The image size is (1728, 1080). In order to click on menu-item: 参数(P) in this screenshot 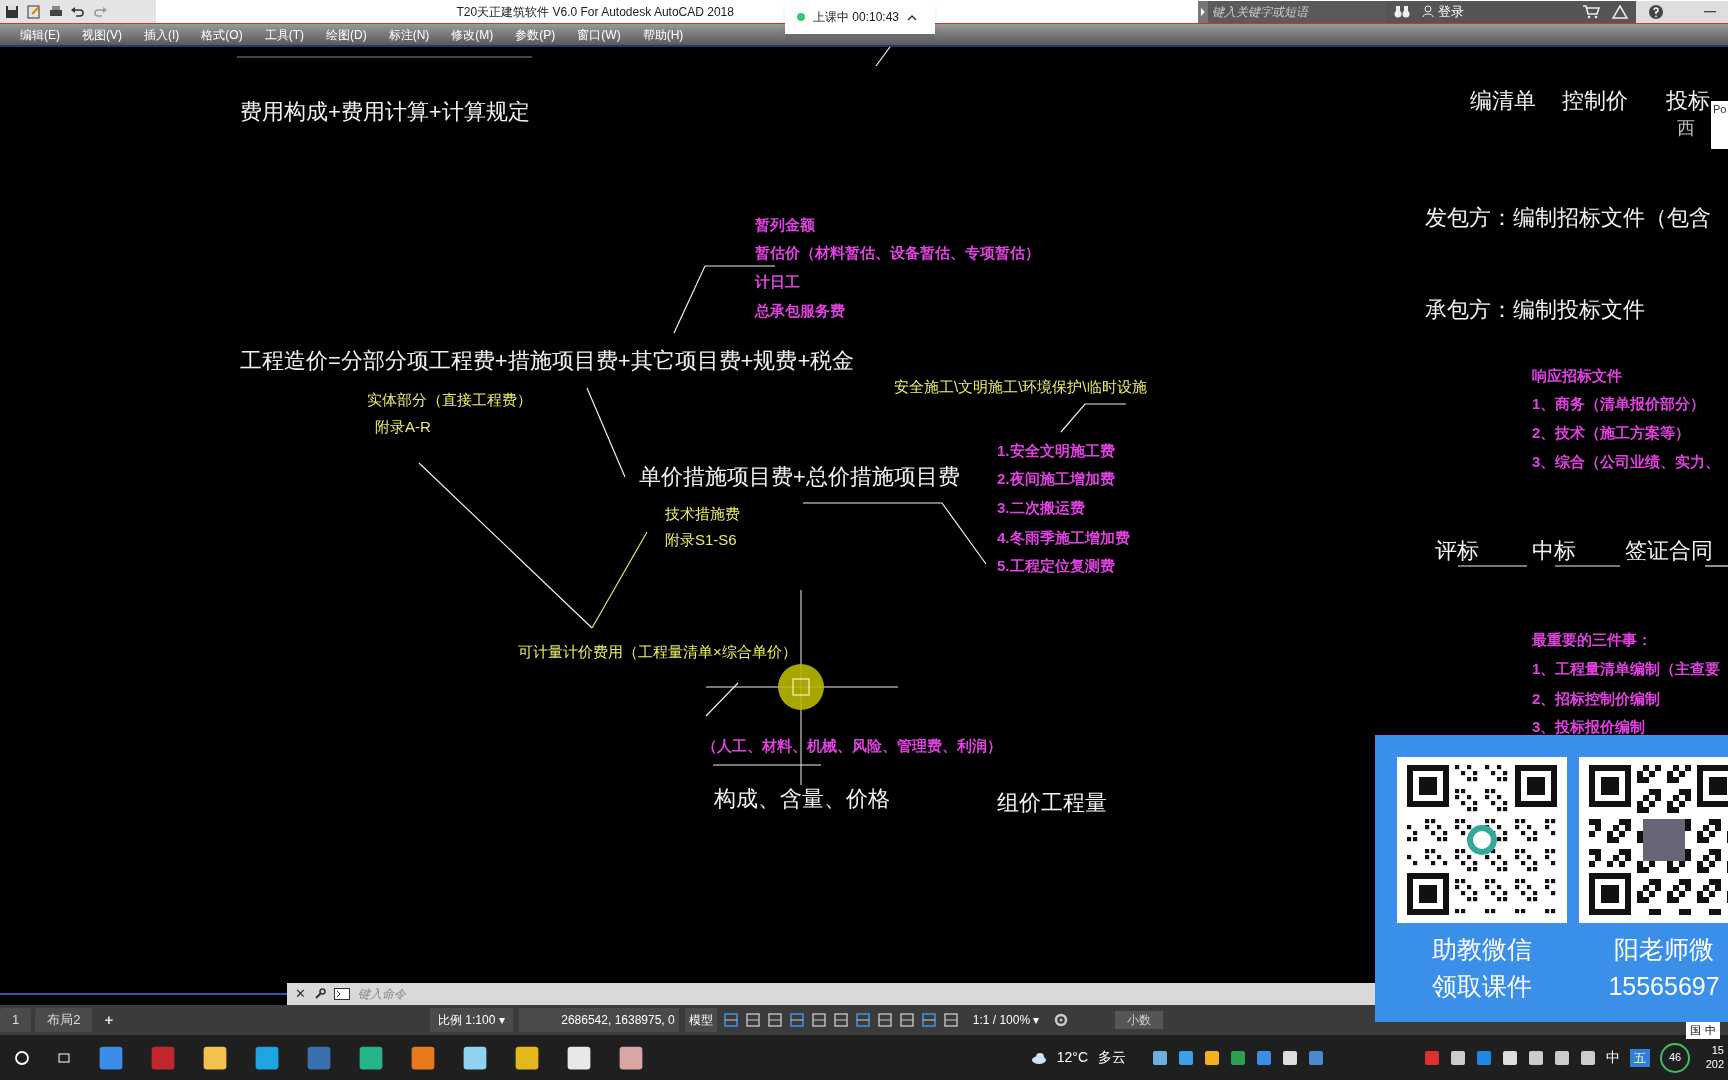, I will do `click(535, 34)`.